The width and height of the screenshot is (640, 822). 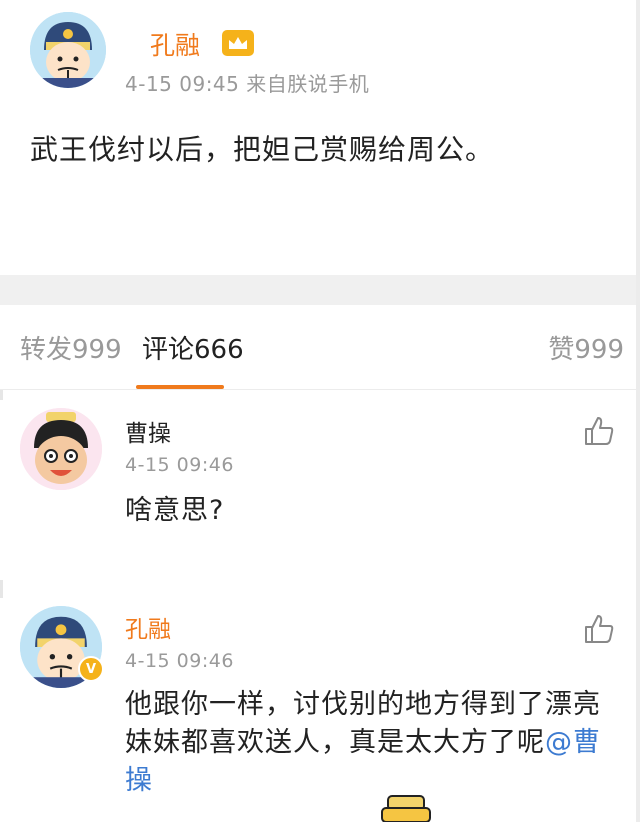 I want to click on post-text: 武王伐纣以后，把妲己赏赐给周公。, so click(x=262, y=149).